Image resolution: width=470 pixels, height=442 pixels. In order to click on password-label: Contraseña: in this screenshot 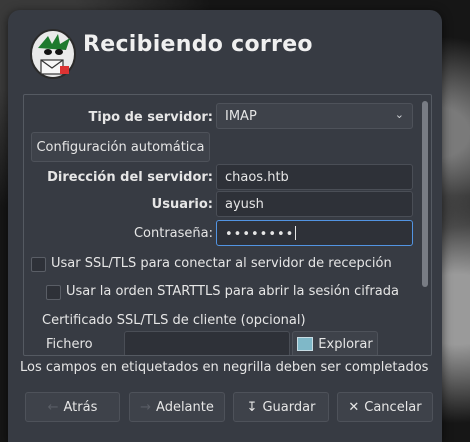, I will do `click(173, 233)`.